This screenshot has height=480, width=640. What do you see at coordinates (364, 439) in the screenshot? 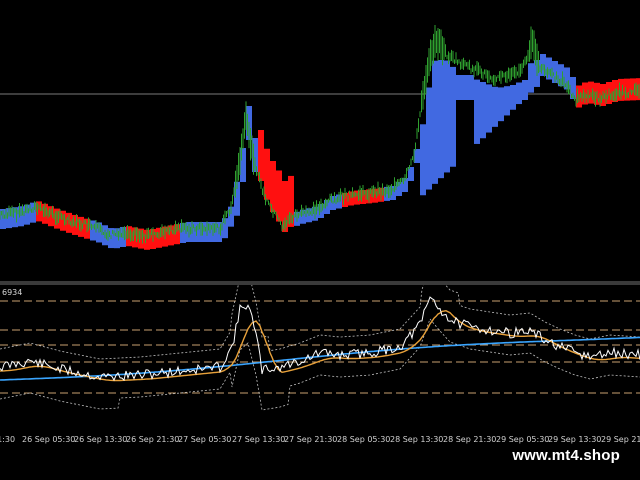
I see `time-axis-tick: 28 Sep 05:30` at bounding box center [364, 439].